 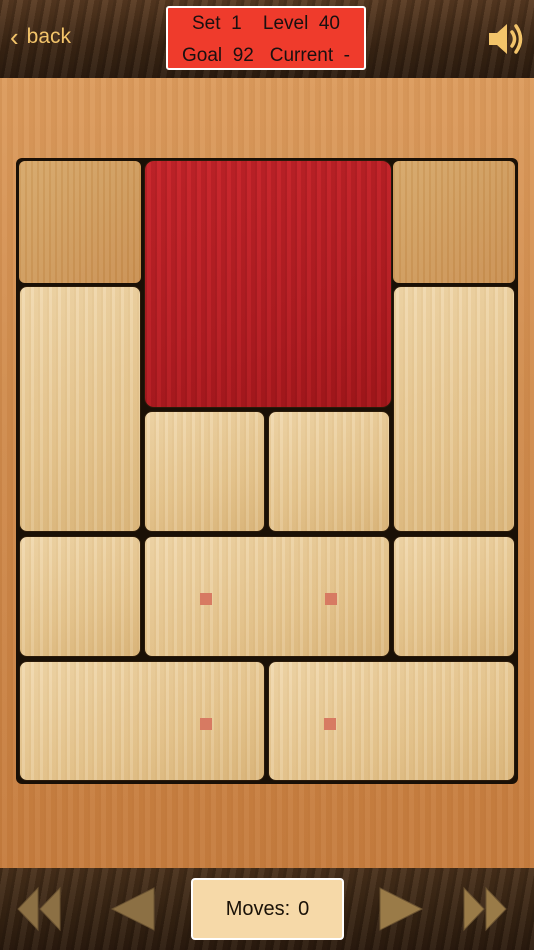 I want to click on goal-info: Goal 92, so click(x=218, y=56).